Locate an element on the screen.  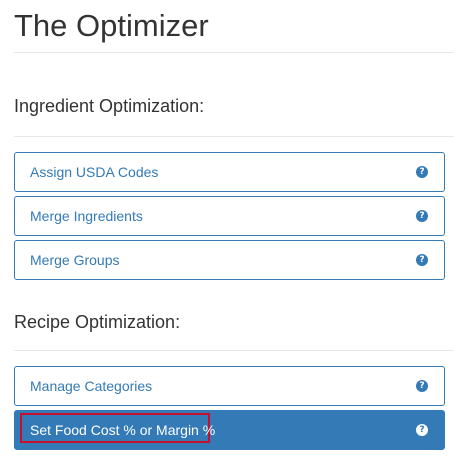
manage-categories-label: Manage Categories is located at coordinates (91, 386).